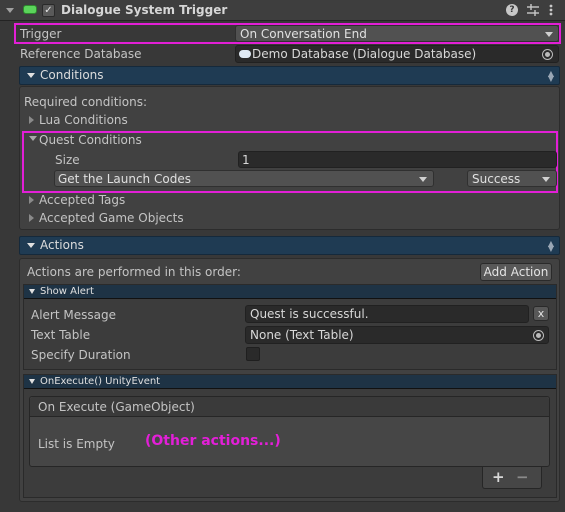 This screenshot has width=565, height=512. Describe the element at coordinates (397, 33) in the screenshot. I see `trigger-dropdown: On Conversation End` at that location.